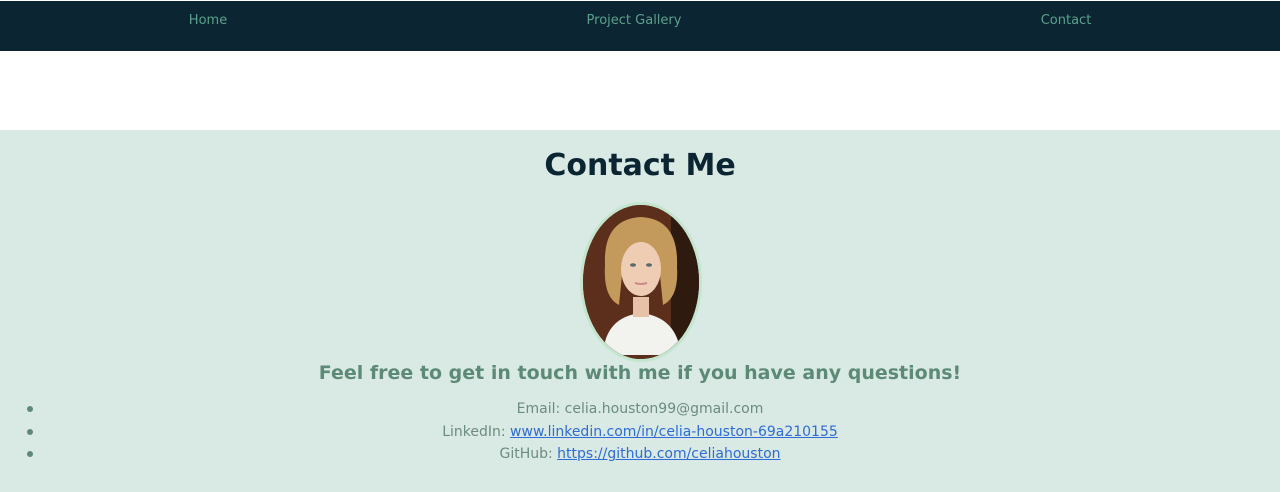  What do you see at coordinates (476, 431) in the screenshot?
I see `linkedin-label: LinkedIn:` at bounding box center [476, 431].